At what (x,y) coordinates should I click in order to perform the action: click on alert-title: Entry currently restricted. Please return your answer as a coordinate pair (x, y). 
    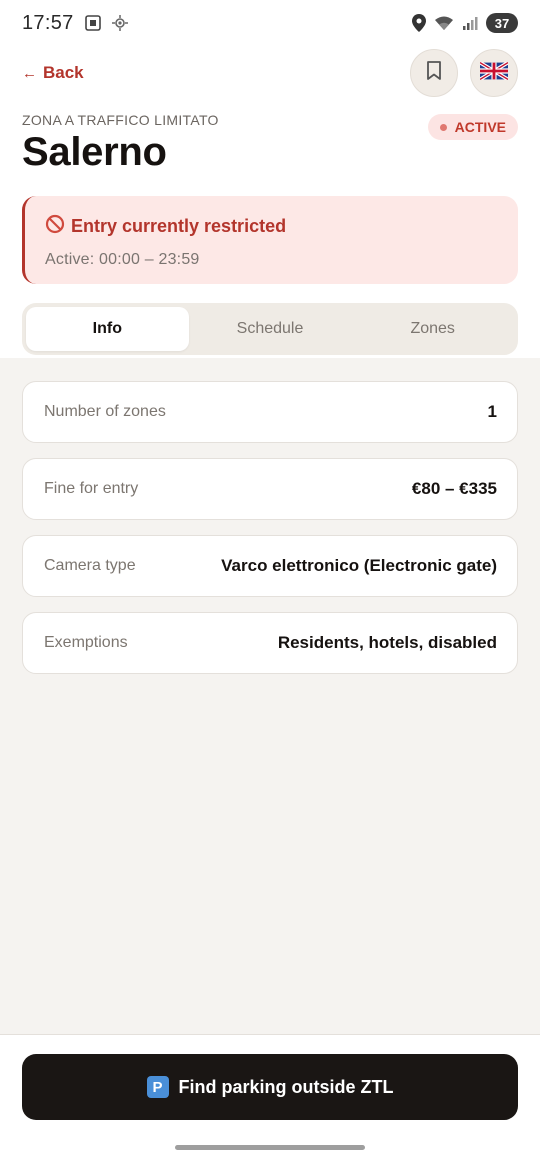
    Looking at the image, I should click on (179, 226).